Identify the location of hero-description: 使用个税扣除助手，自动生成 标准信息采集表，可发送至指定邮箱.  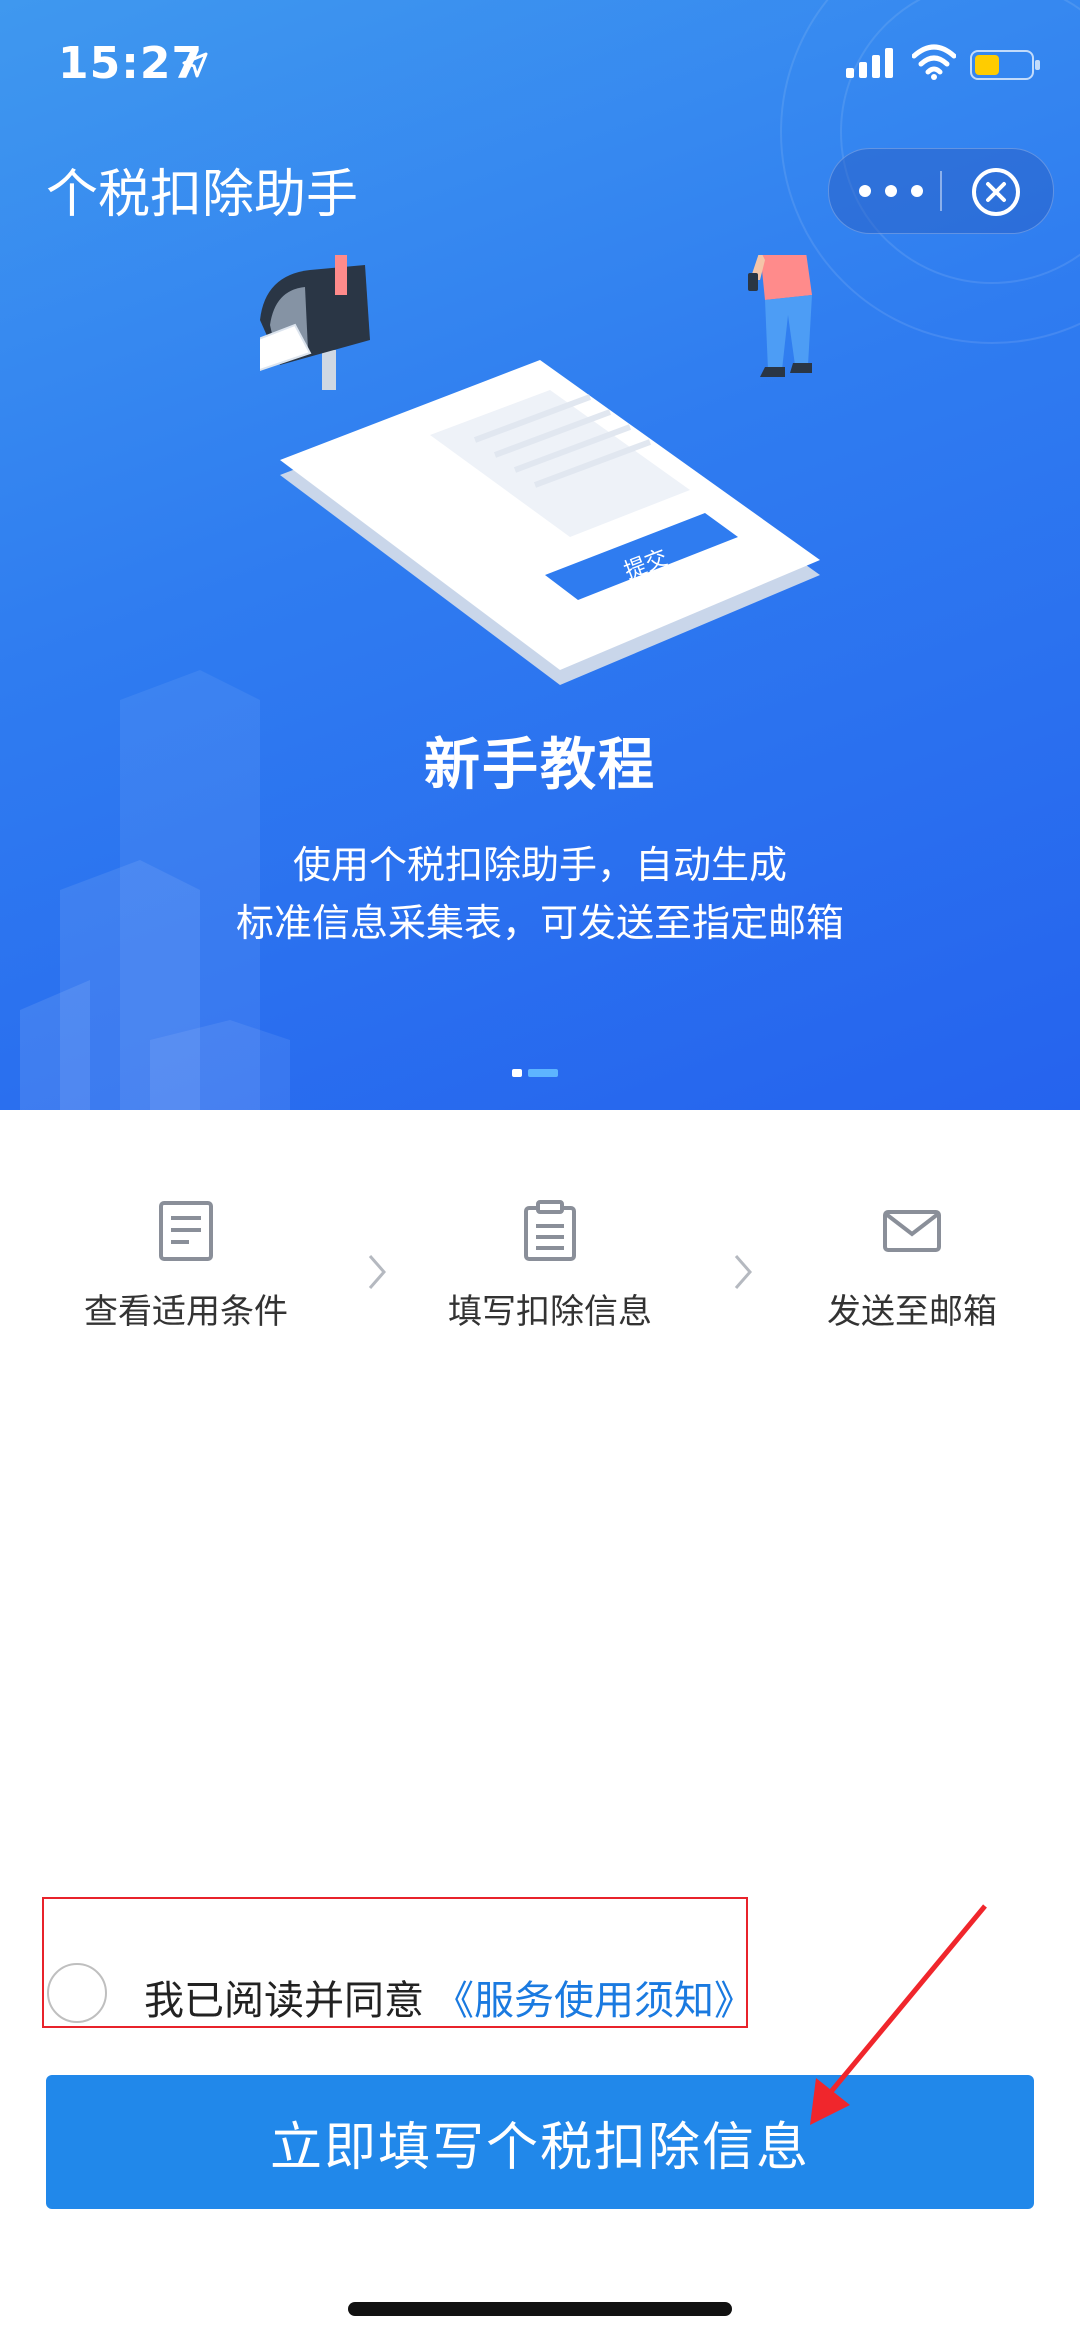
(540, 894).